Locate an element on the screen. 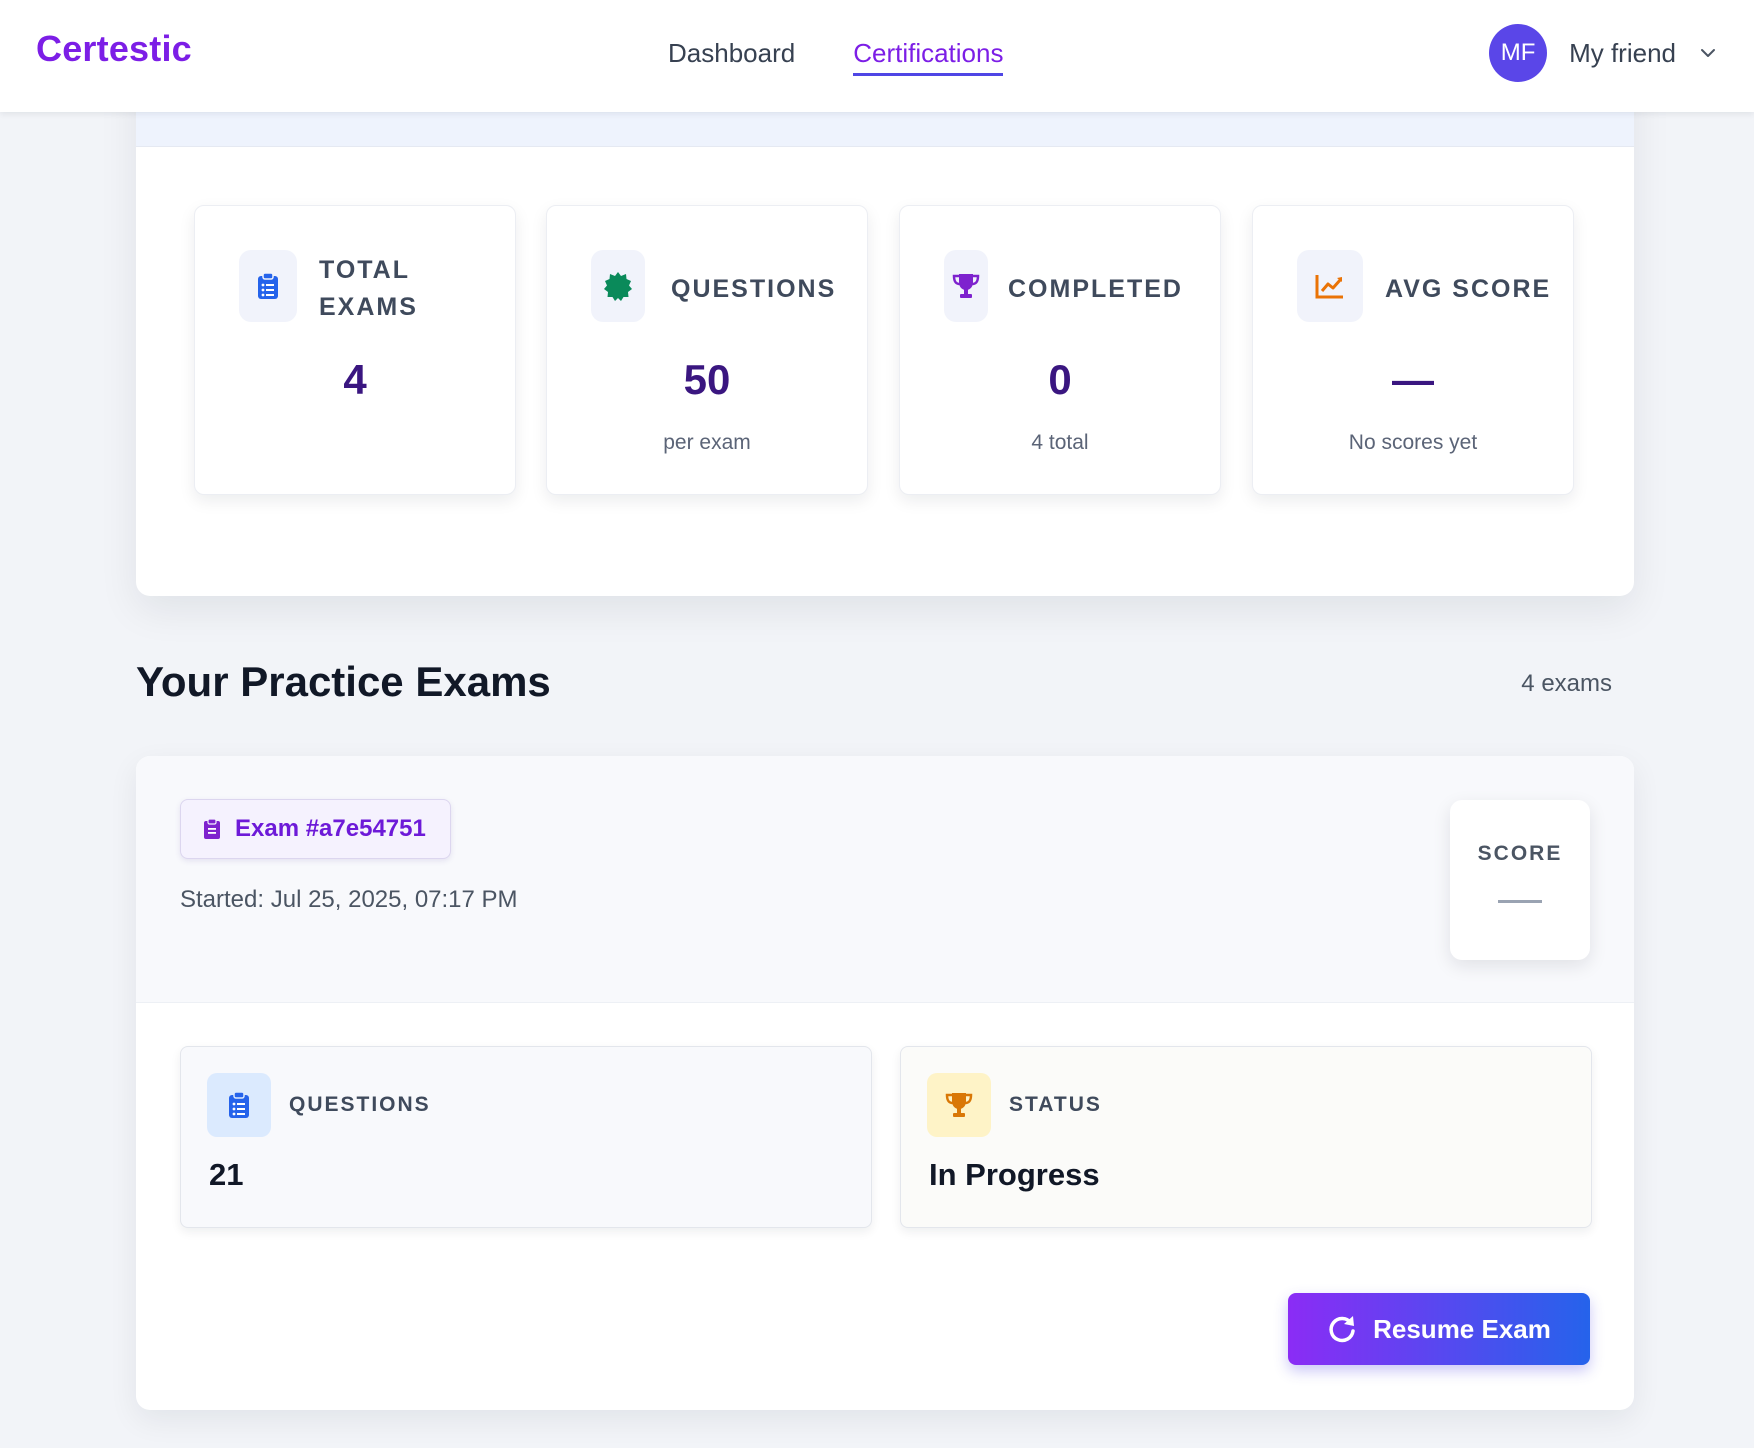  stat-subtext: per exam is located at coordinates (707, 442).